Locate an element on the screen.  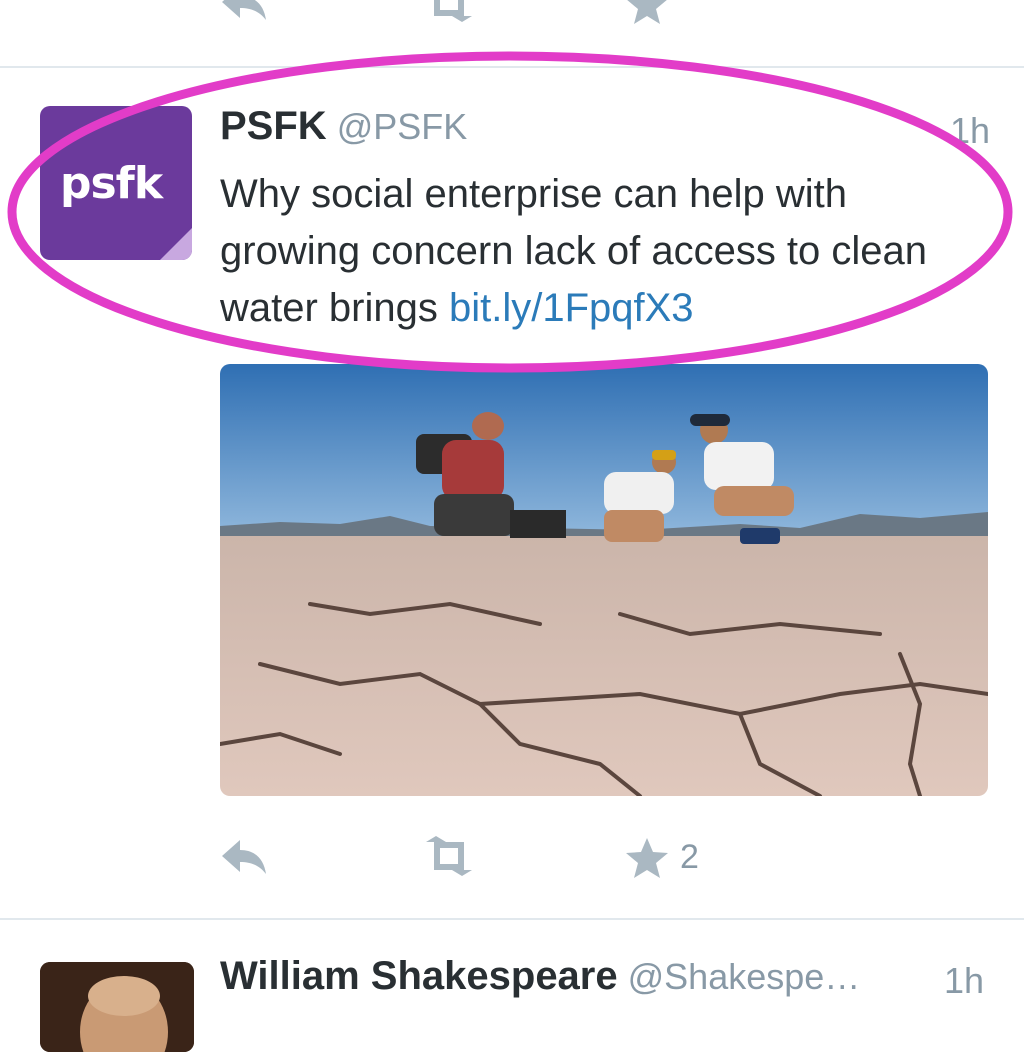
display-name: PSFK is located at coordinates (273, 126).